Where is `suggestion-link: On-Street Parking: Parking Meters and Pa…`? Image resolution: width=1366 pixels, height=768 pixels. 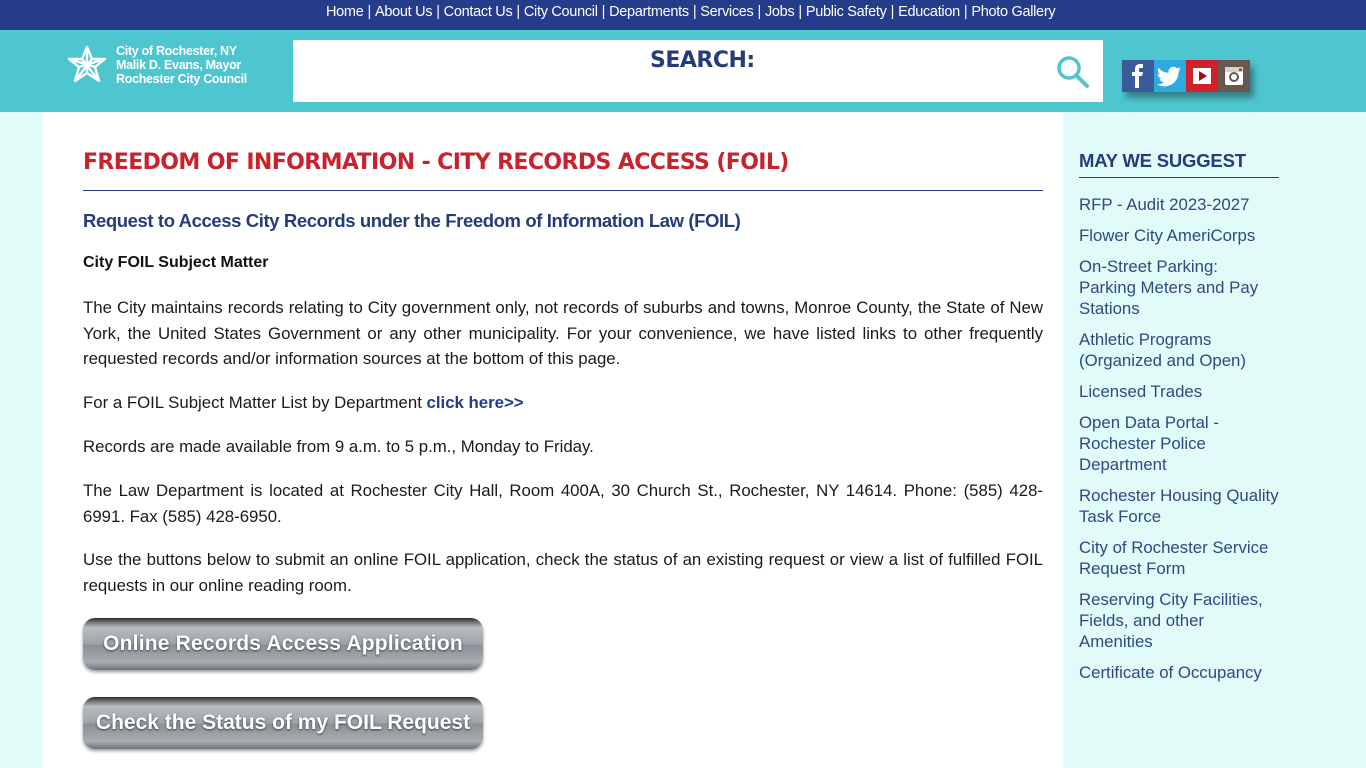 suggestion-link: On-Street Parking: Parking Meters and Pa… is located at coordinates (1179, 287).